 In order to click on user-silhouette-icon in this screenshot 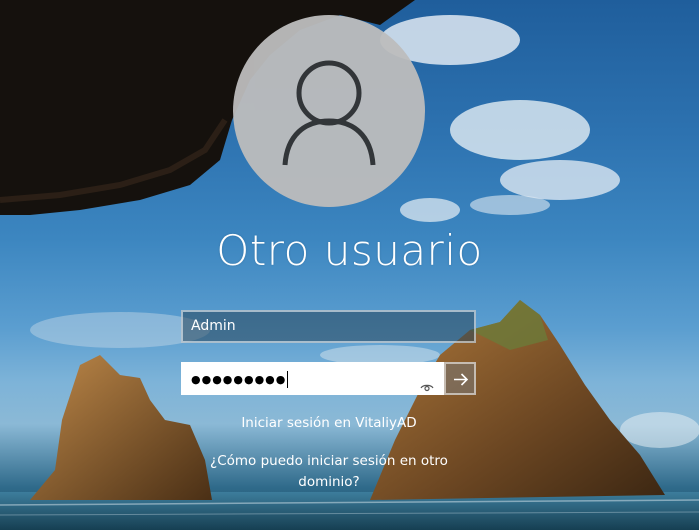, I will do `click(329, 113)`.